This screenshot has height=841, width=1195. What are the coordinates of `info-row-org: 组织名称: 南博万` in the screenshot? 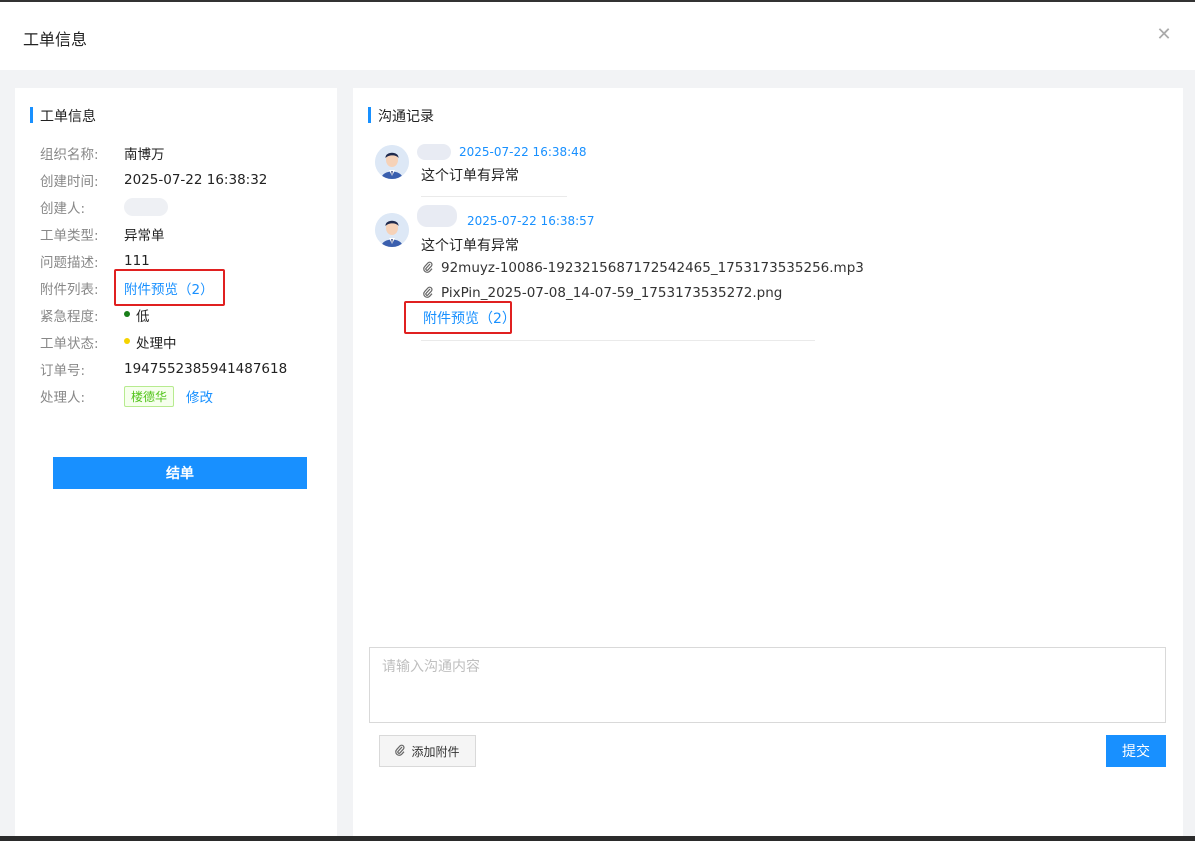 It's located at (102, 153).